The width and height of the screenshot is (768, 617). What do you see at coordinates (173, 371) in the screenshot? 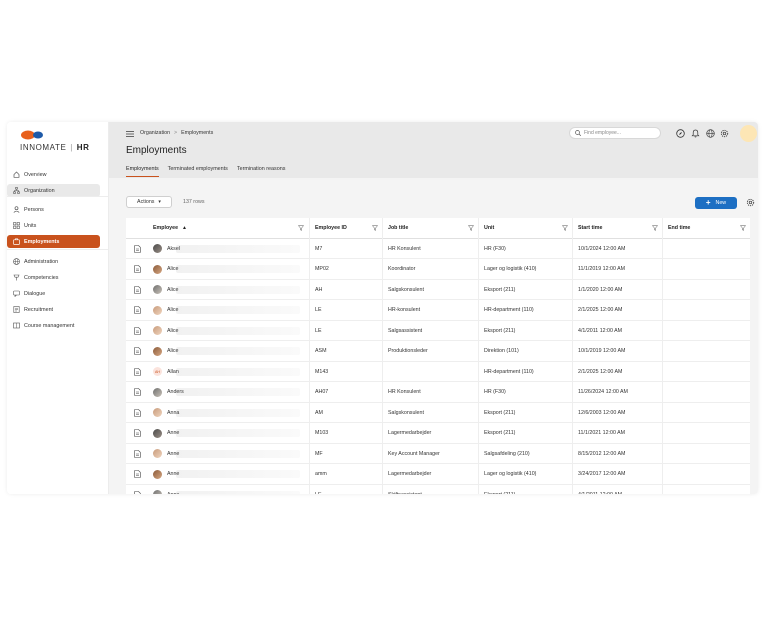
I see `cell-text: Allan` at bounding box center [173, 371].